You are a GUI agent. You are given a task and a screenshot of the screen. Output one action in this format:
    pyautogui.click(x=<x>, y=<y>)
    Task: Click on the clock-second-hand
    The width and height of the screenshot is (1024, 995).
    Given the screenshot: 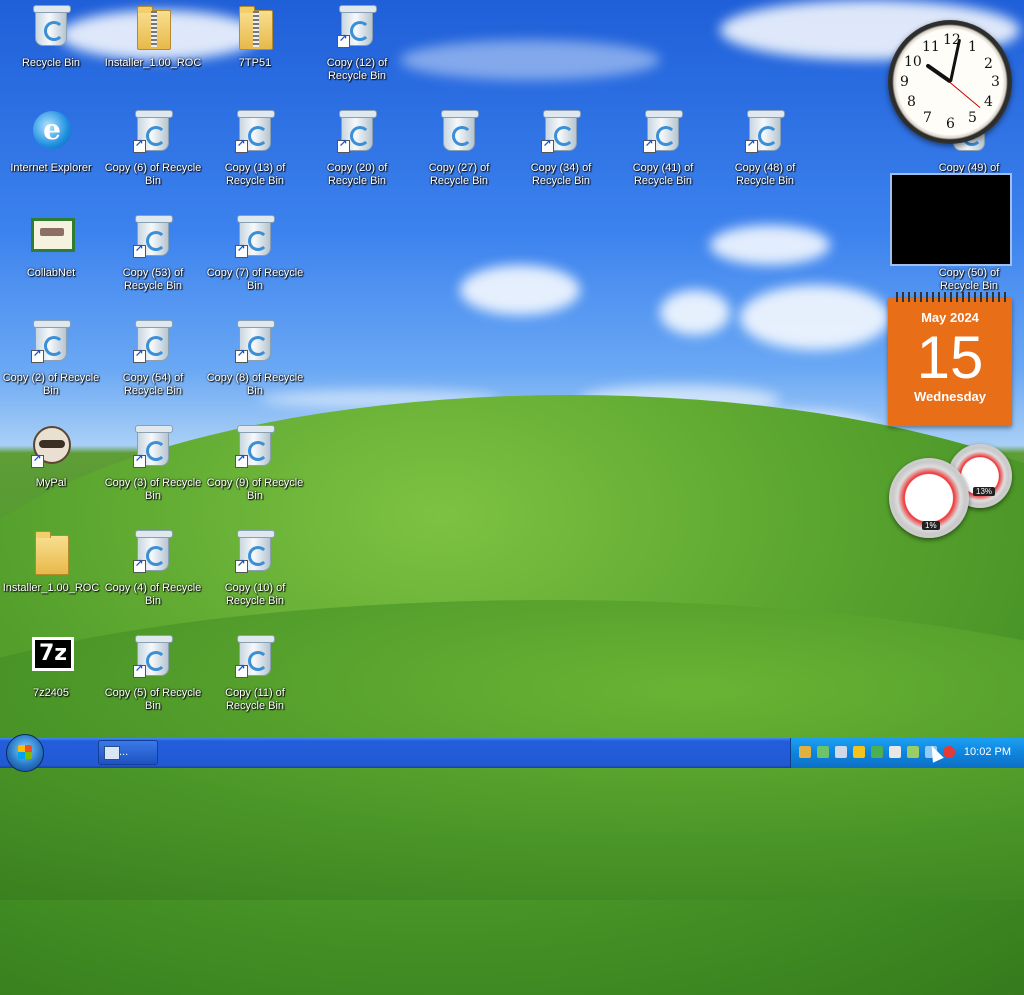 What is the action you would take?
    pyautogui.click(x=965, y=95)
    